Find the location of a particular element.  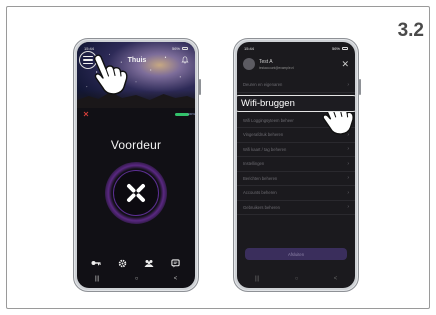

user-block: Test A testaccount@example.nl is located at coordinates (298, 64).